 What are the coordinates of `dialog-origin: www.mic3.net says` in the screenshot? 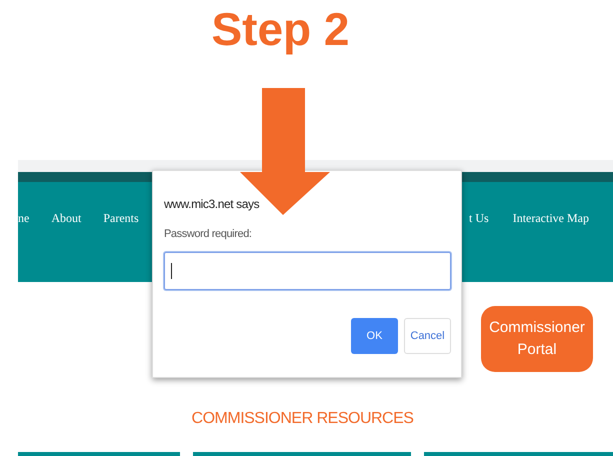 It's located at (212, 204).